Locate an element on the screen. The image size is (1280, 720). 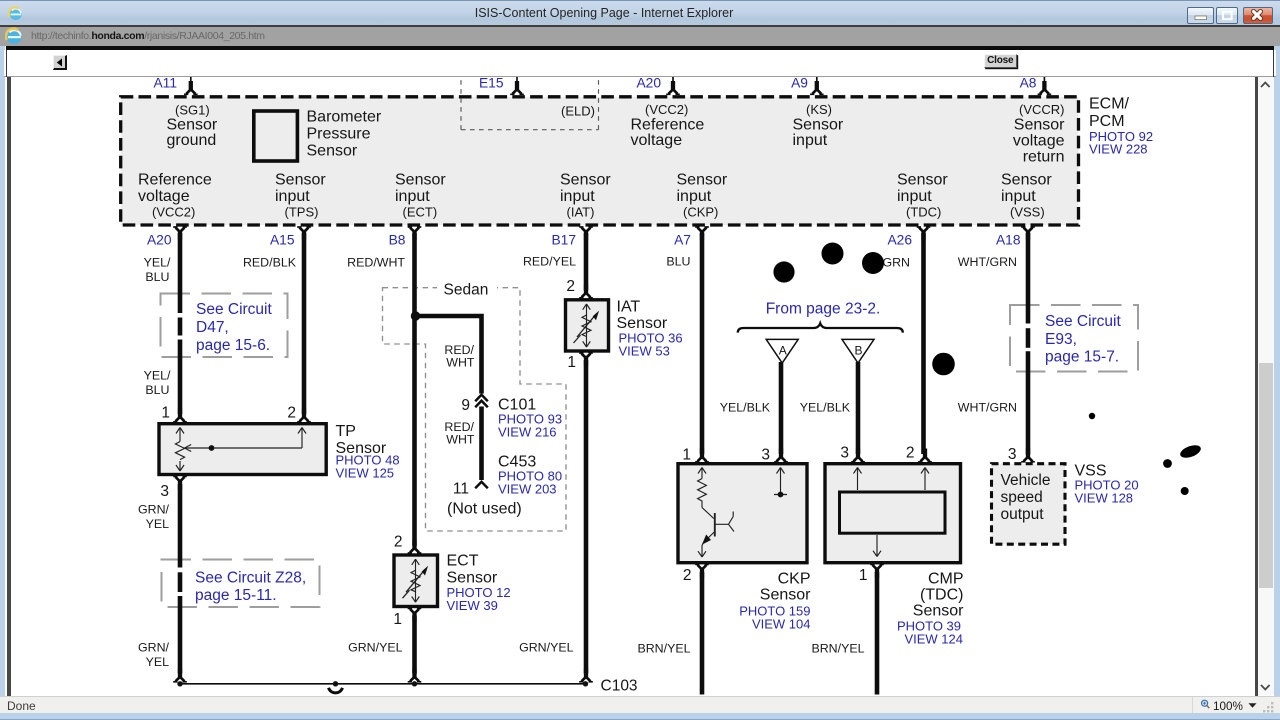
svg-text: B is located at coordinates (858, 351).